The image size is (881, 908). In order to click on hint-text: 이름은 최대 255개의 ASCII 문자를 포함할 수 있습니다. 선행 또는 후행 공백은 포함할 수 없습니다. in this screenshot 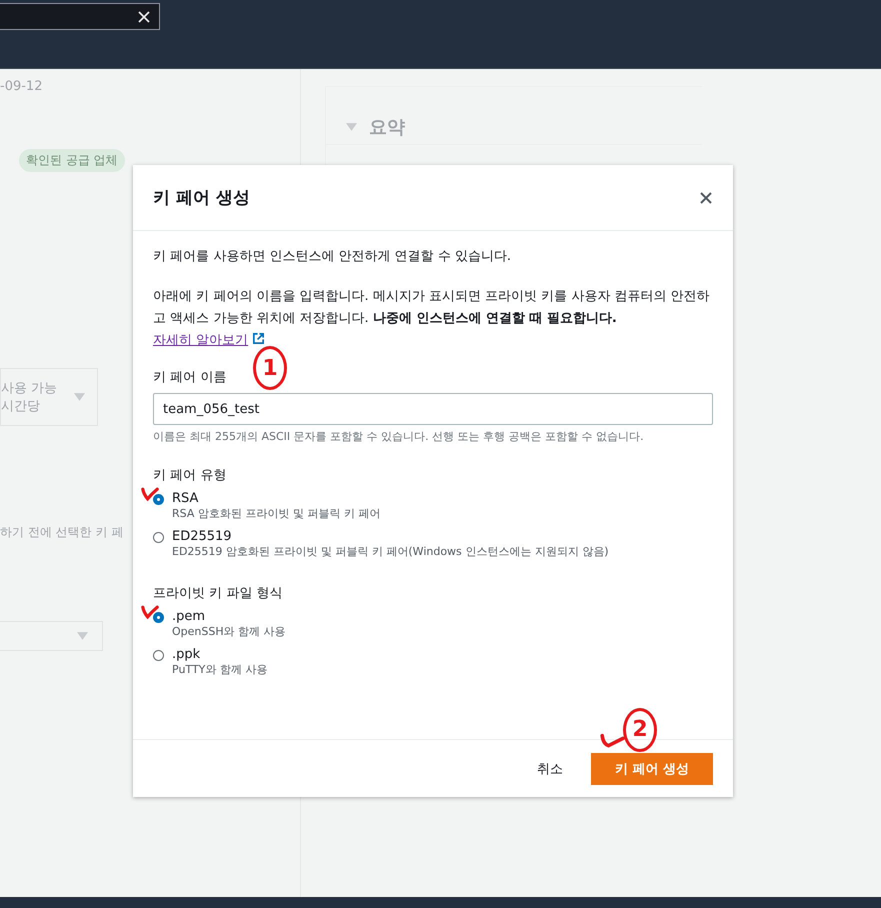, I will do `click(399, 436)`.